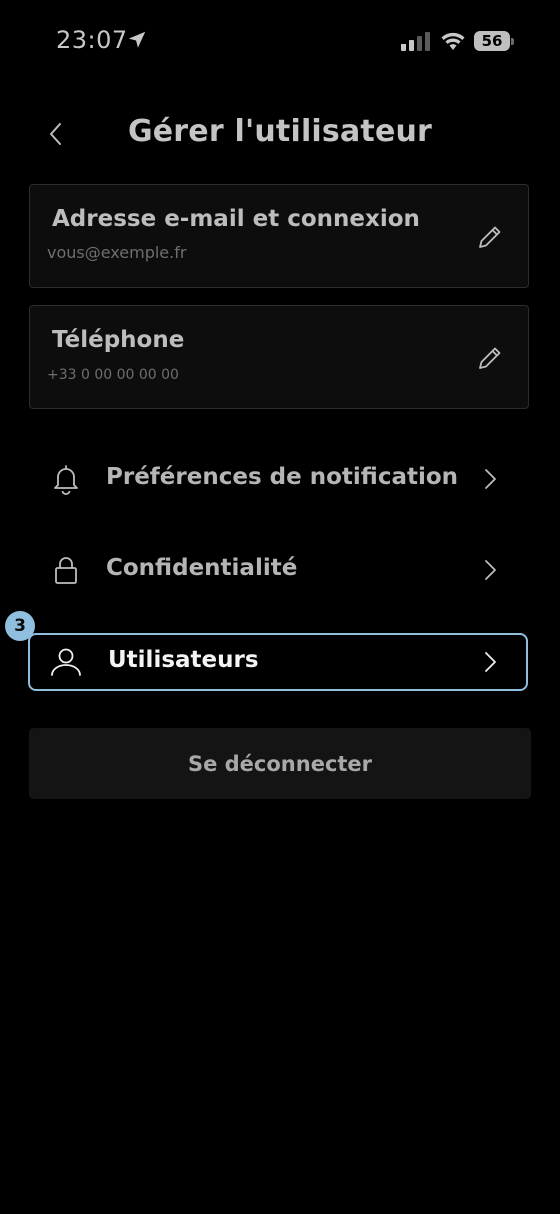 Image resolution: width=560 pixels, height=1214 pixels. I want to click on battery-nub, so click(512, 41).